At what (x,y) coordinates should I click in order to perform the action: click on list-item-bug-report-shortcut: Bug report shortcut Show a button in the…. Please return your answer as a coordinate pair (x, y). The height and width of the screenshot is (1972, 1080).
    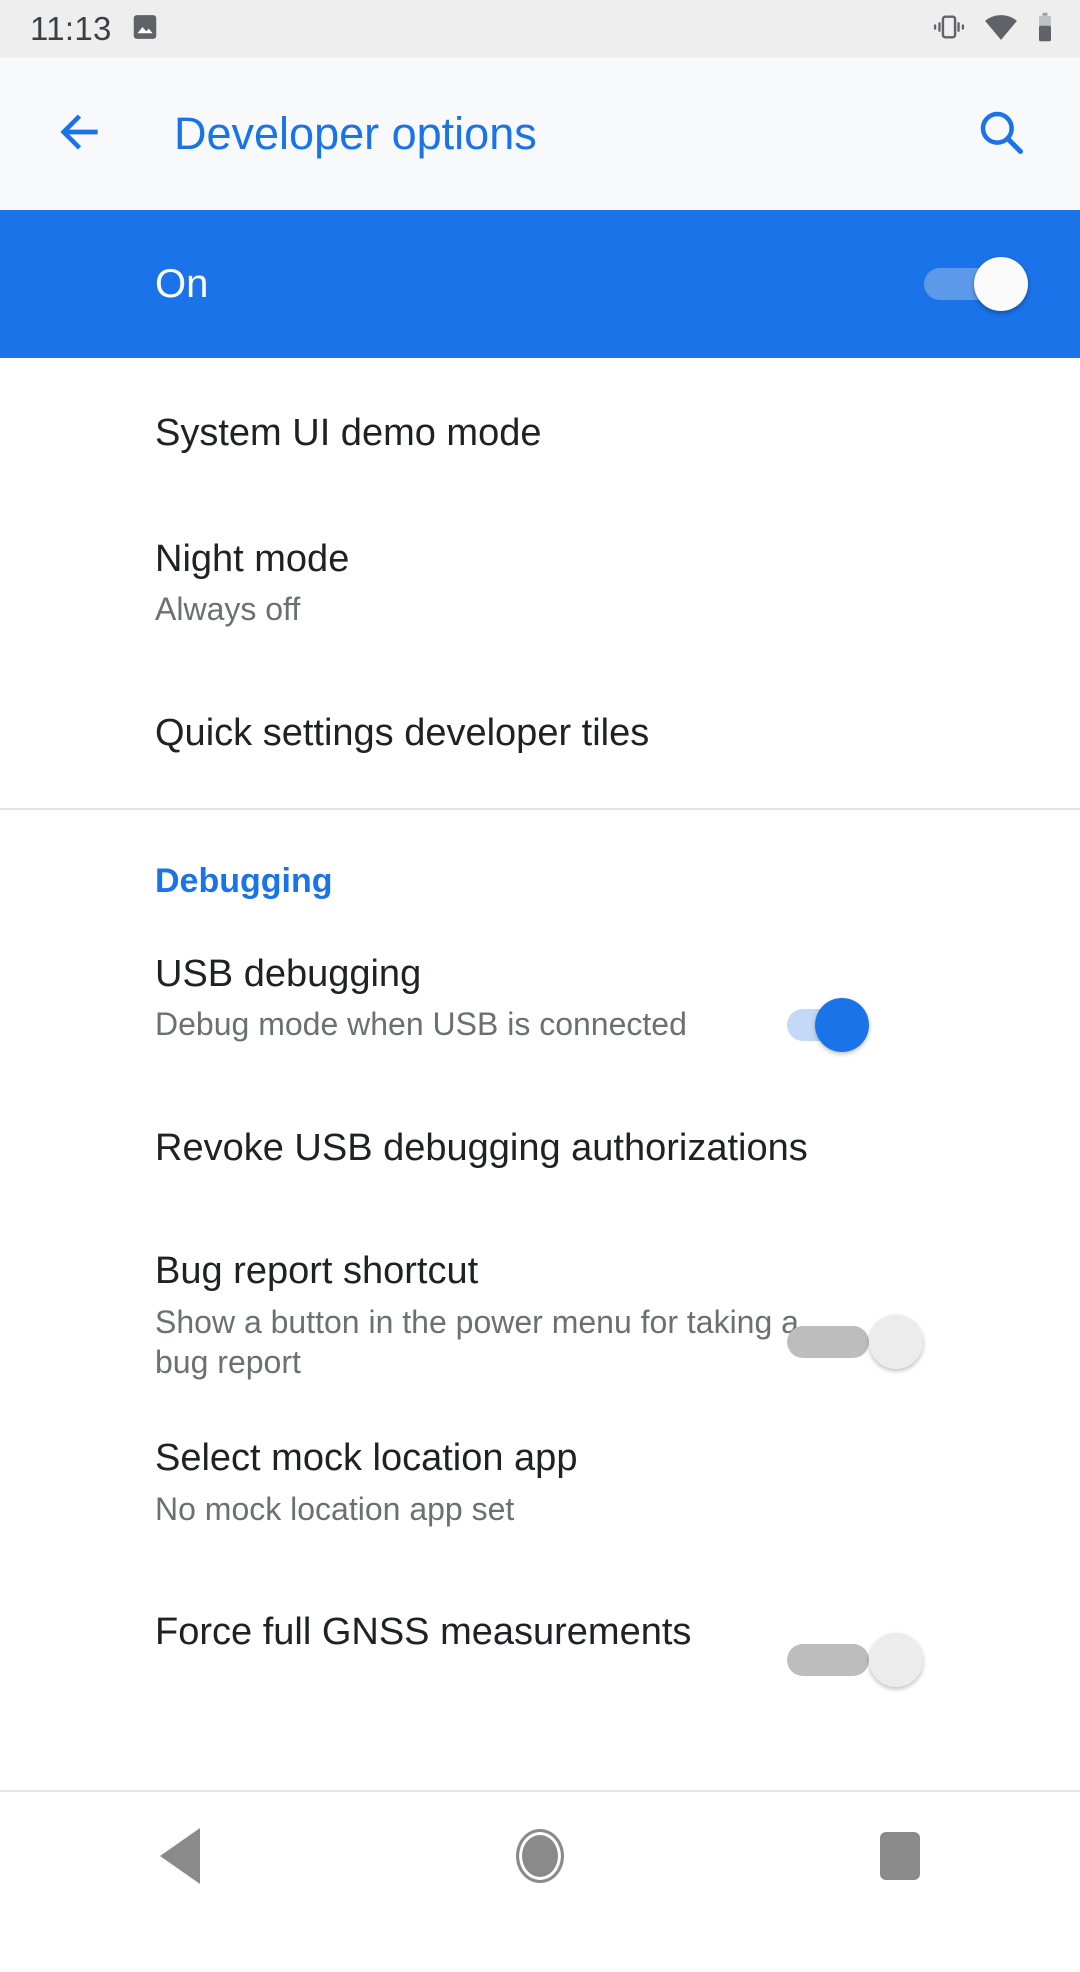
    Looking at the image, I should click on (540, 1315).